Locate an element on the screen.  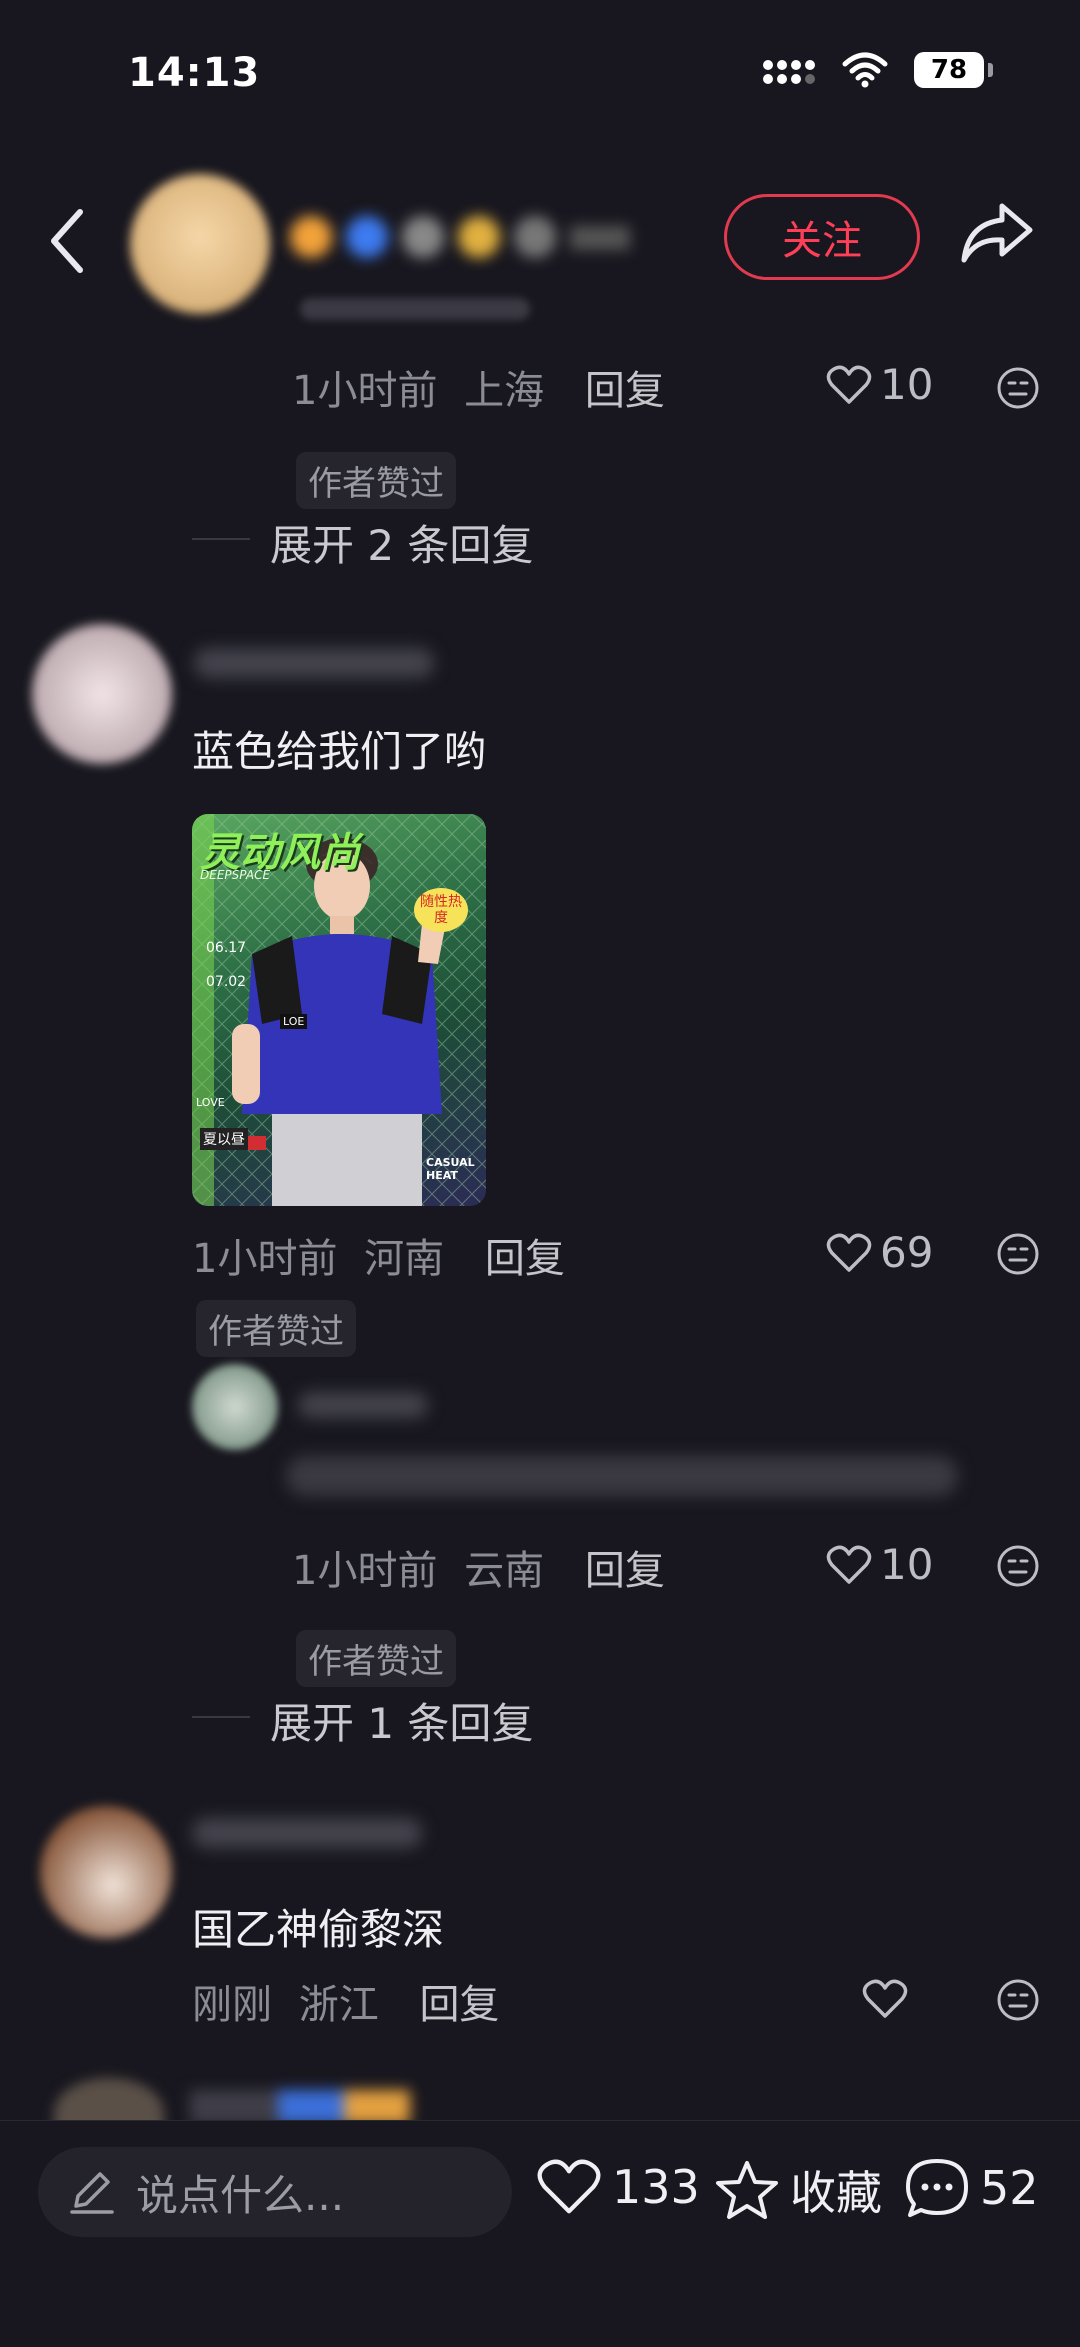
expand-replies-button: 展开 2 条回复 is located at coordinates (401, 542).